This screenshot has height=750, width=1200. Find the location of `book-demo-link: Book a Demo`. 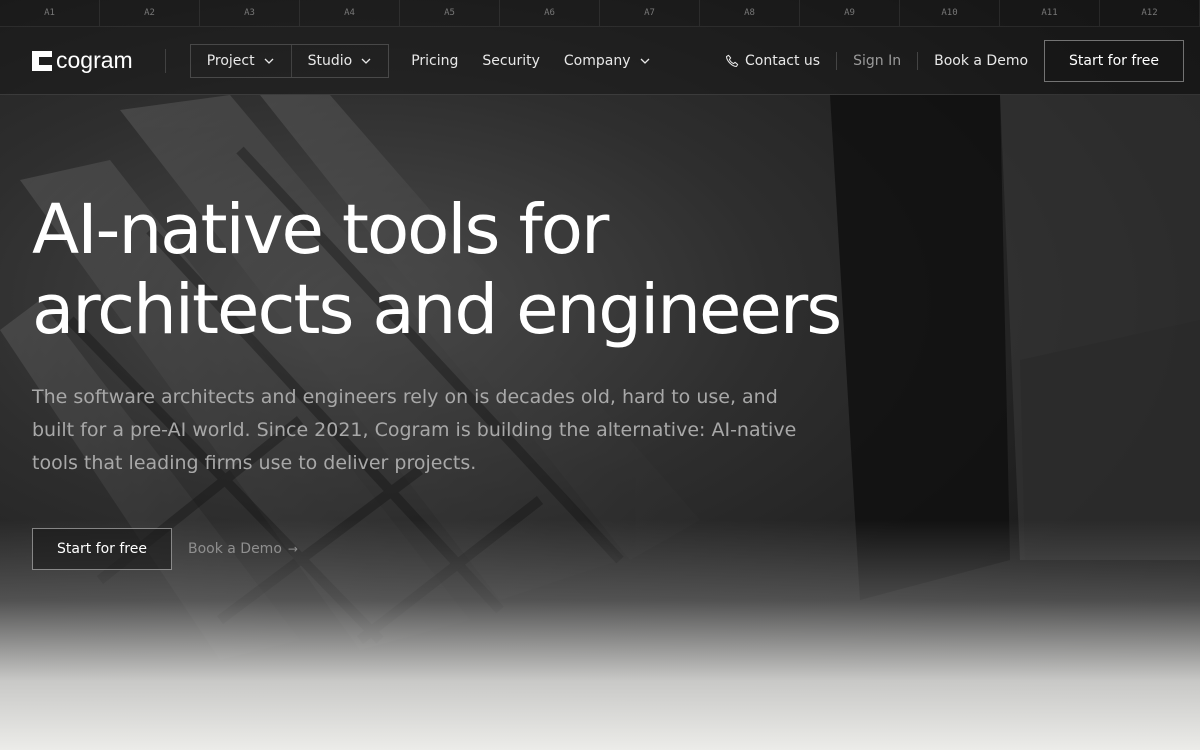

book-demo-link: Book a Demo is located at coordinates (981, 61).